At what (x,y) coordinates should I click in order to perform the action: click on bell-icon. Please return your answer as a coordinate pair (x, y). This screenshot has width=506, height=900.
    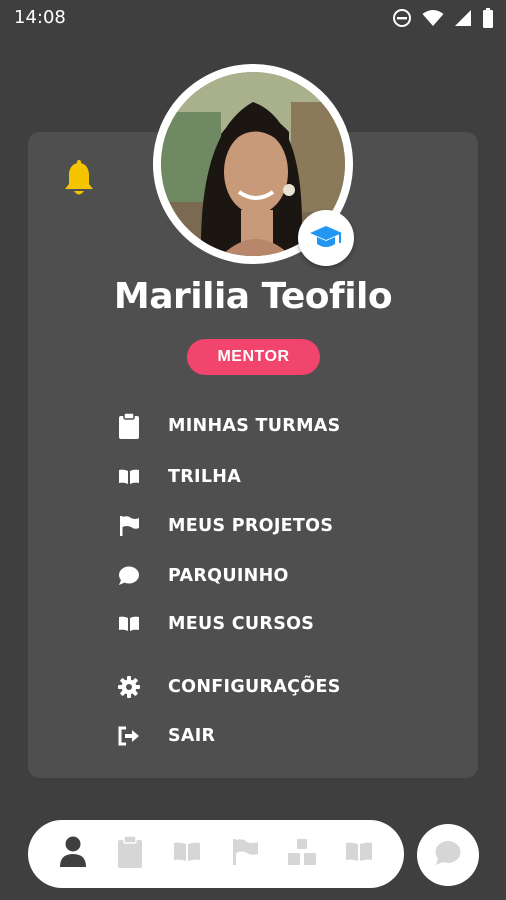
    Looking at the image, I should click on (79, 179).